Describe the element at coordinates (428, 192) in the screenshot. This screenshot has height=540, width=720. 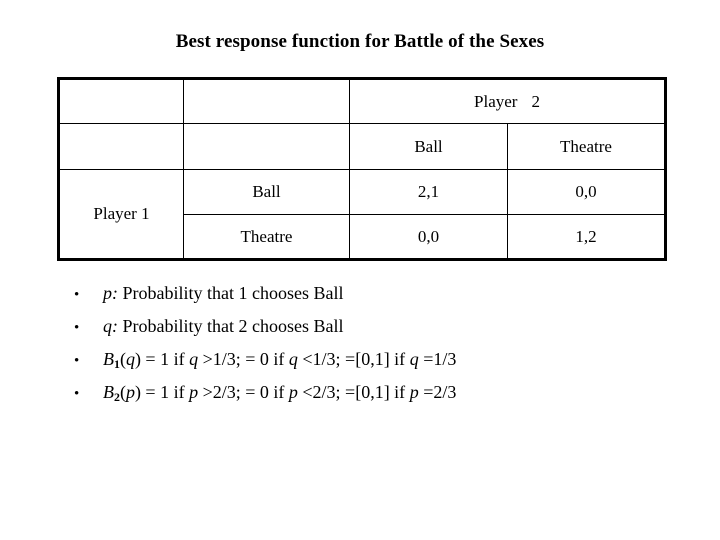
I see `payoff-ball-ball: 2,1` at that location.